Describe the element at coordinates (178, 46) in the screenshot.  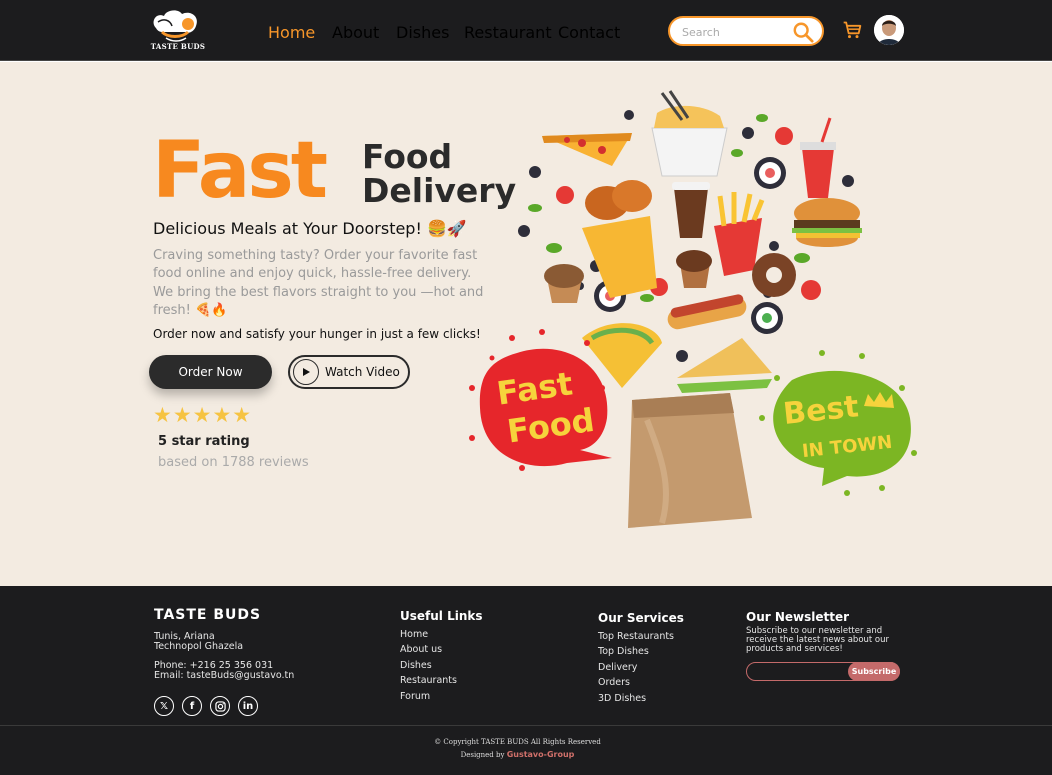
I see `logo-text: TASTE BUDS` at that location.